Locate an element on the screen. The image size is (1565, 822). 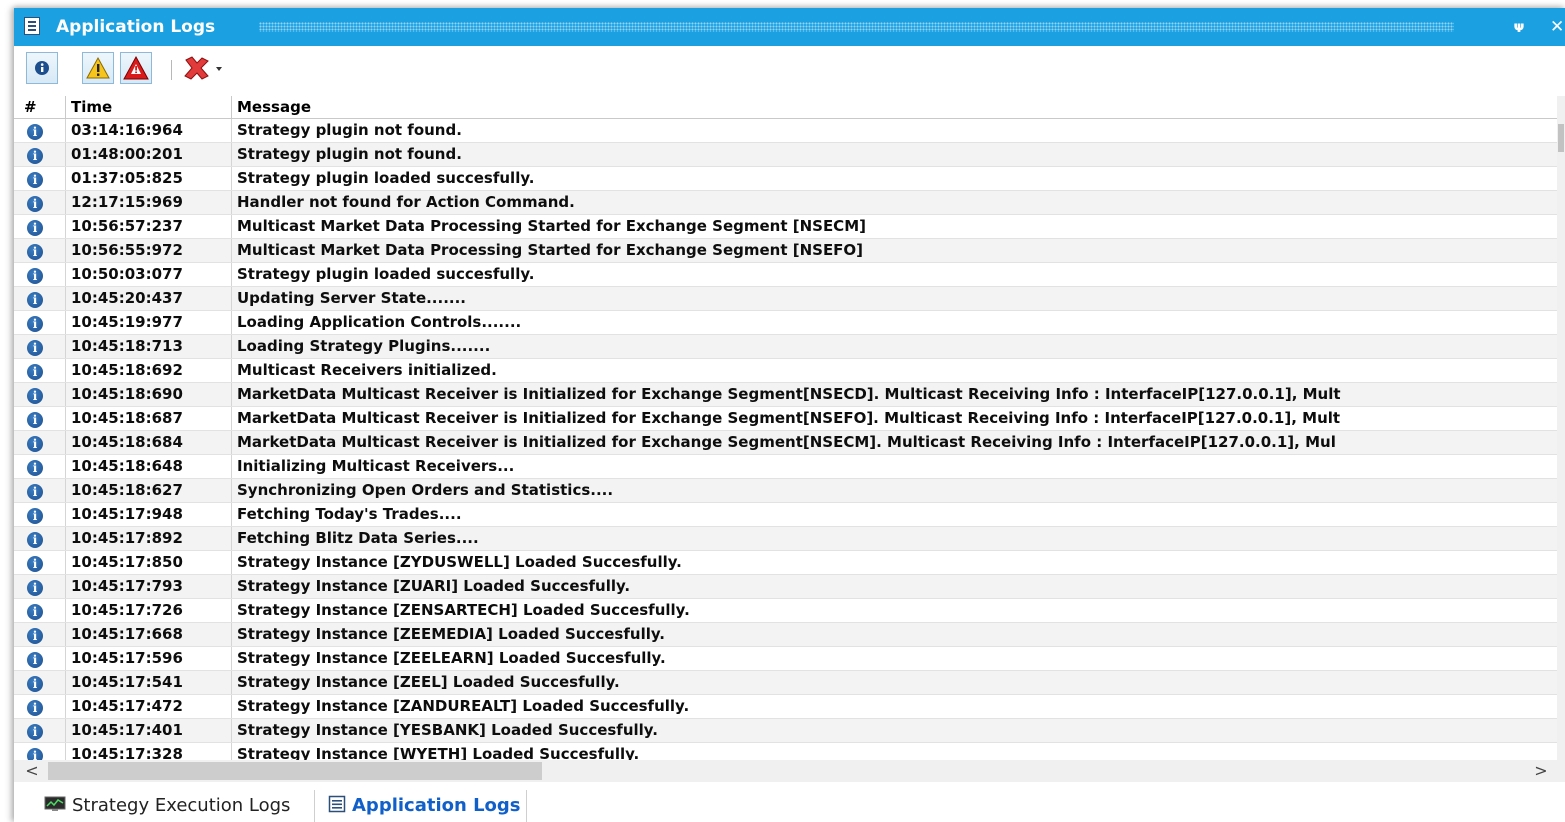
log-time: 10:45:17:793 is located at coordinates (144, 586).